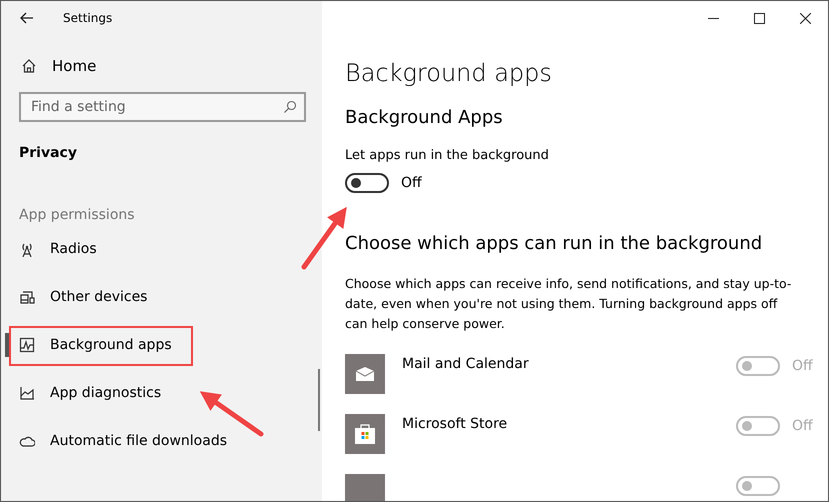 The image size is (829, 502). What do you see at coordinates (27, 345) in the screenshot?
I see `chart-line-icon` at bounding box center [27, 345].